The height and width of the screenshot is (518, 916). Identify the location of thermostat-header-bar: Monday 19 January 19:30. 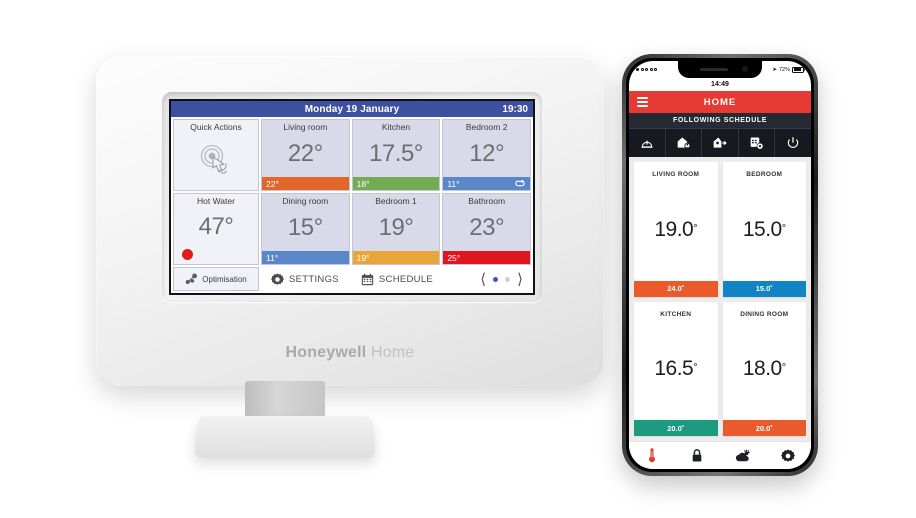
(352, 109).